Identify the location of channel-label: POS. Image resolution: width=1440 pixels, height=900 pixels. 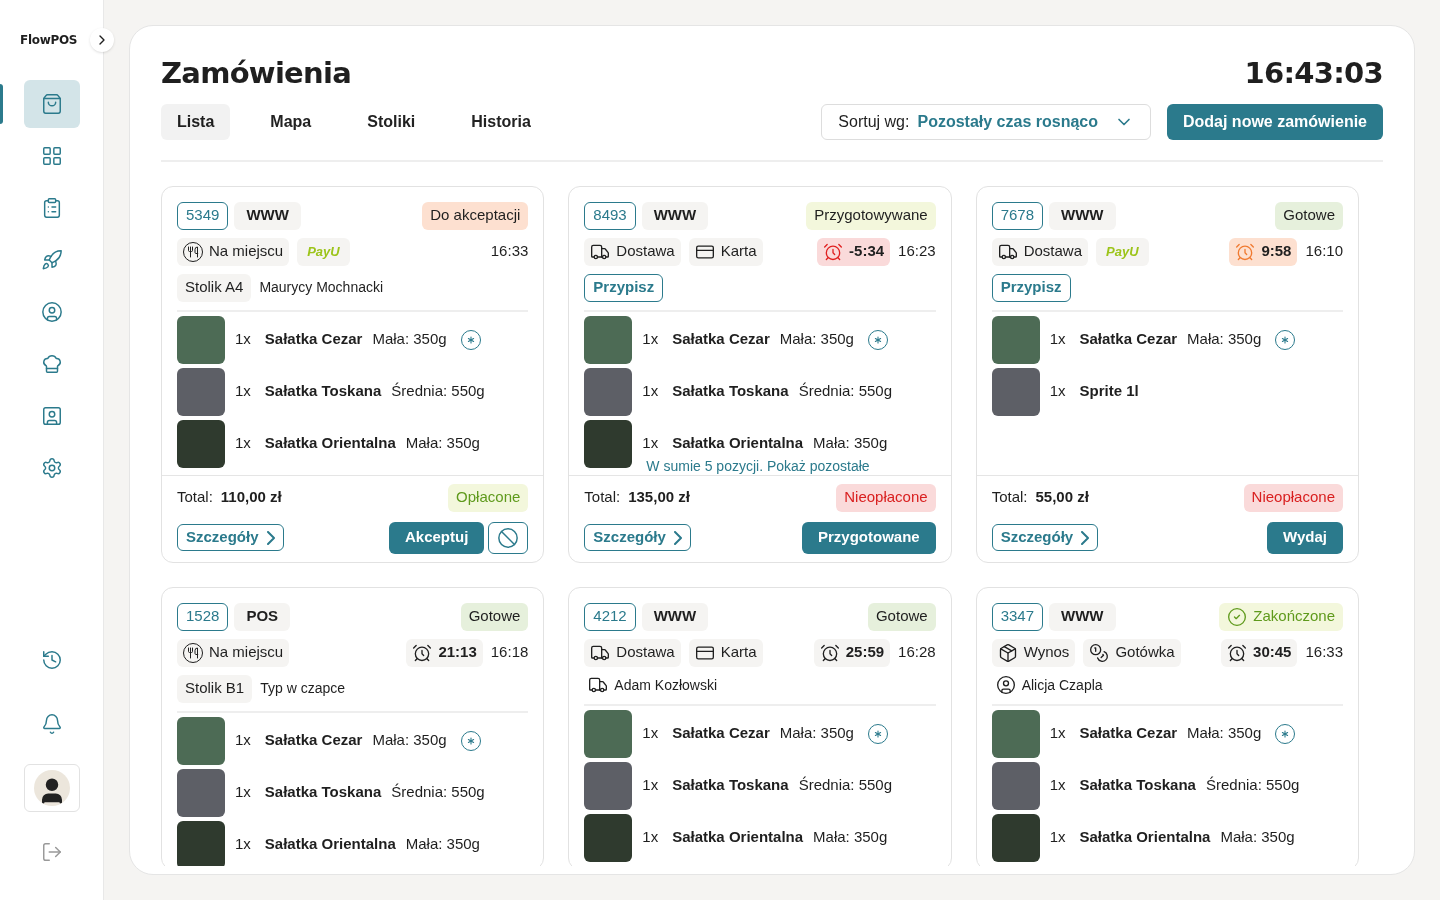
(262, 616).